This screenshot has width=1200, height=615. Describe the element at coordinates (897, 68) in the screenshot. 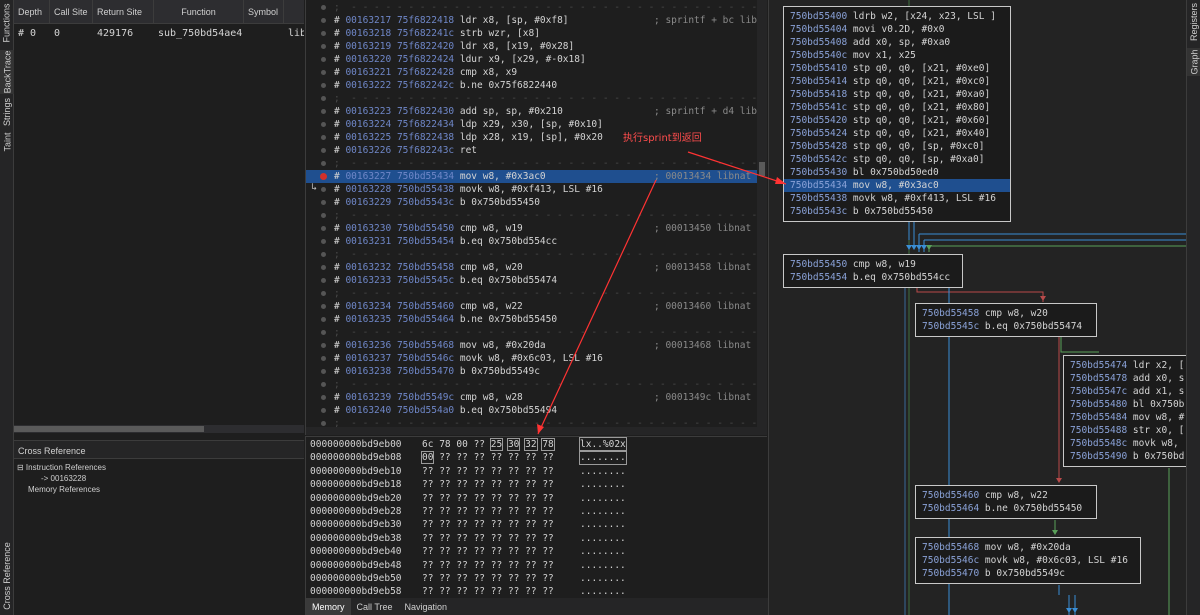

I see `graph-instruction: 750bd55410 stp q0, q0, [x21, #0xe0]` at that location.